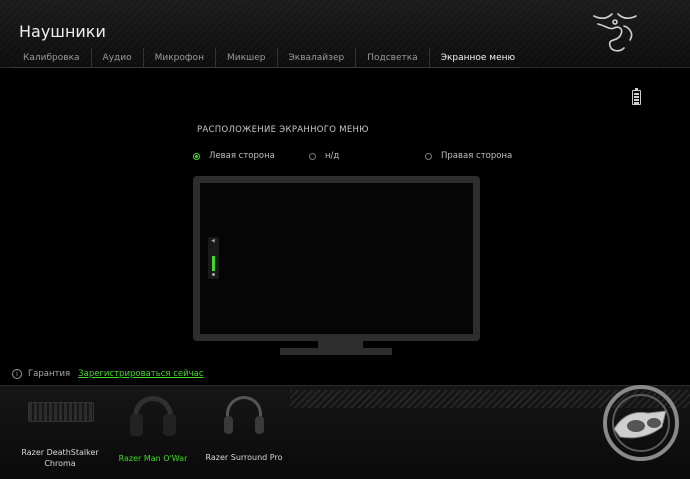 This screenshot has height=479, width=690. What do you see at coordinates (118, 58) in the screenshot?
I see `tab-audio: Аудио` at bounding box center [118, 58].